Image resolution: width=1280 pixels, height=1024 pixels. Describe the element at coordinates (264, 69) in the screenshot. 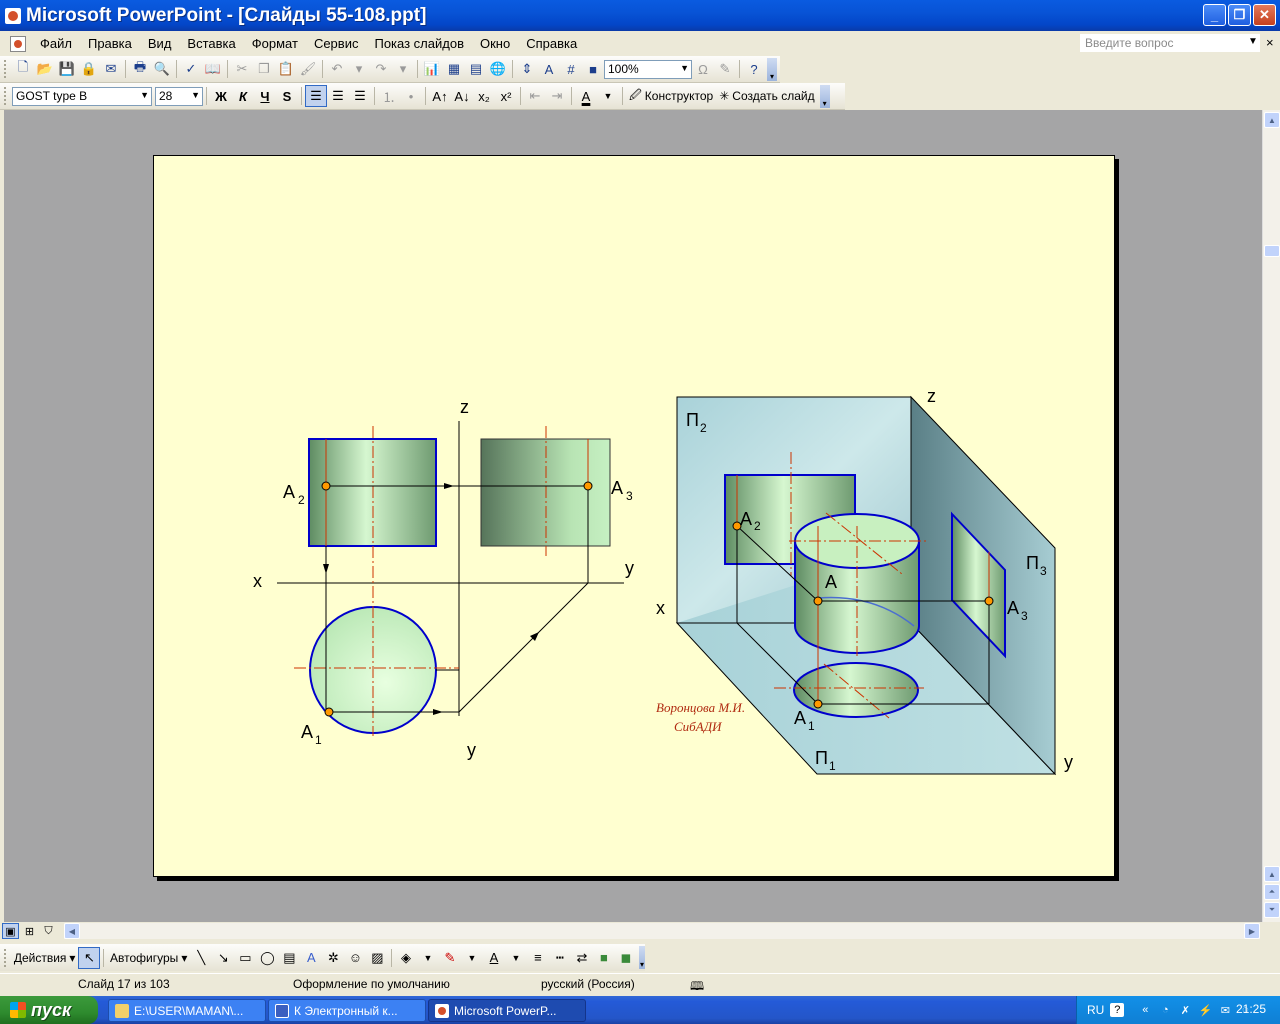

I see `copy-icon: ❐` at that location.